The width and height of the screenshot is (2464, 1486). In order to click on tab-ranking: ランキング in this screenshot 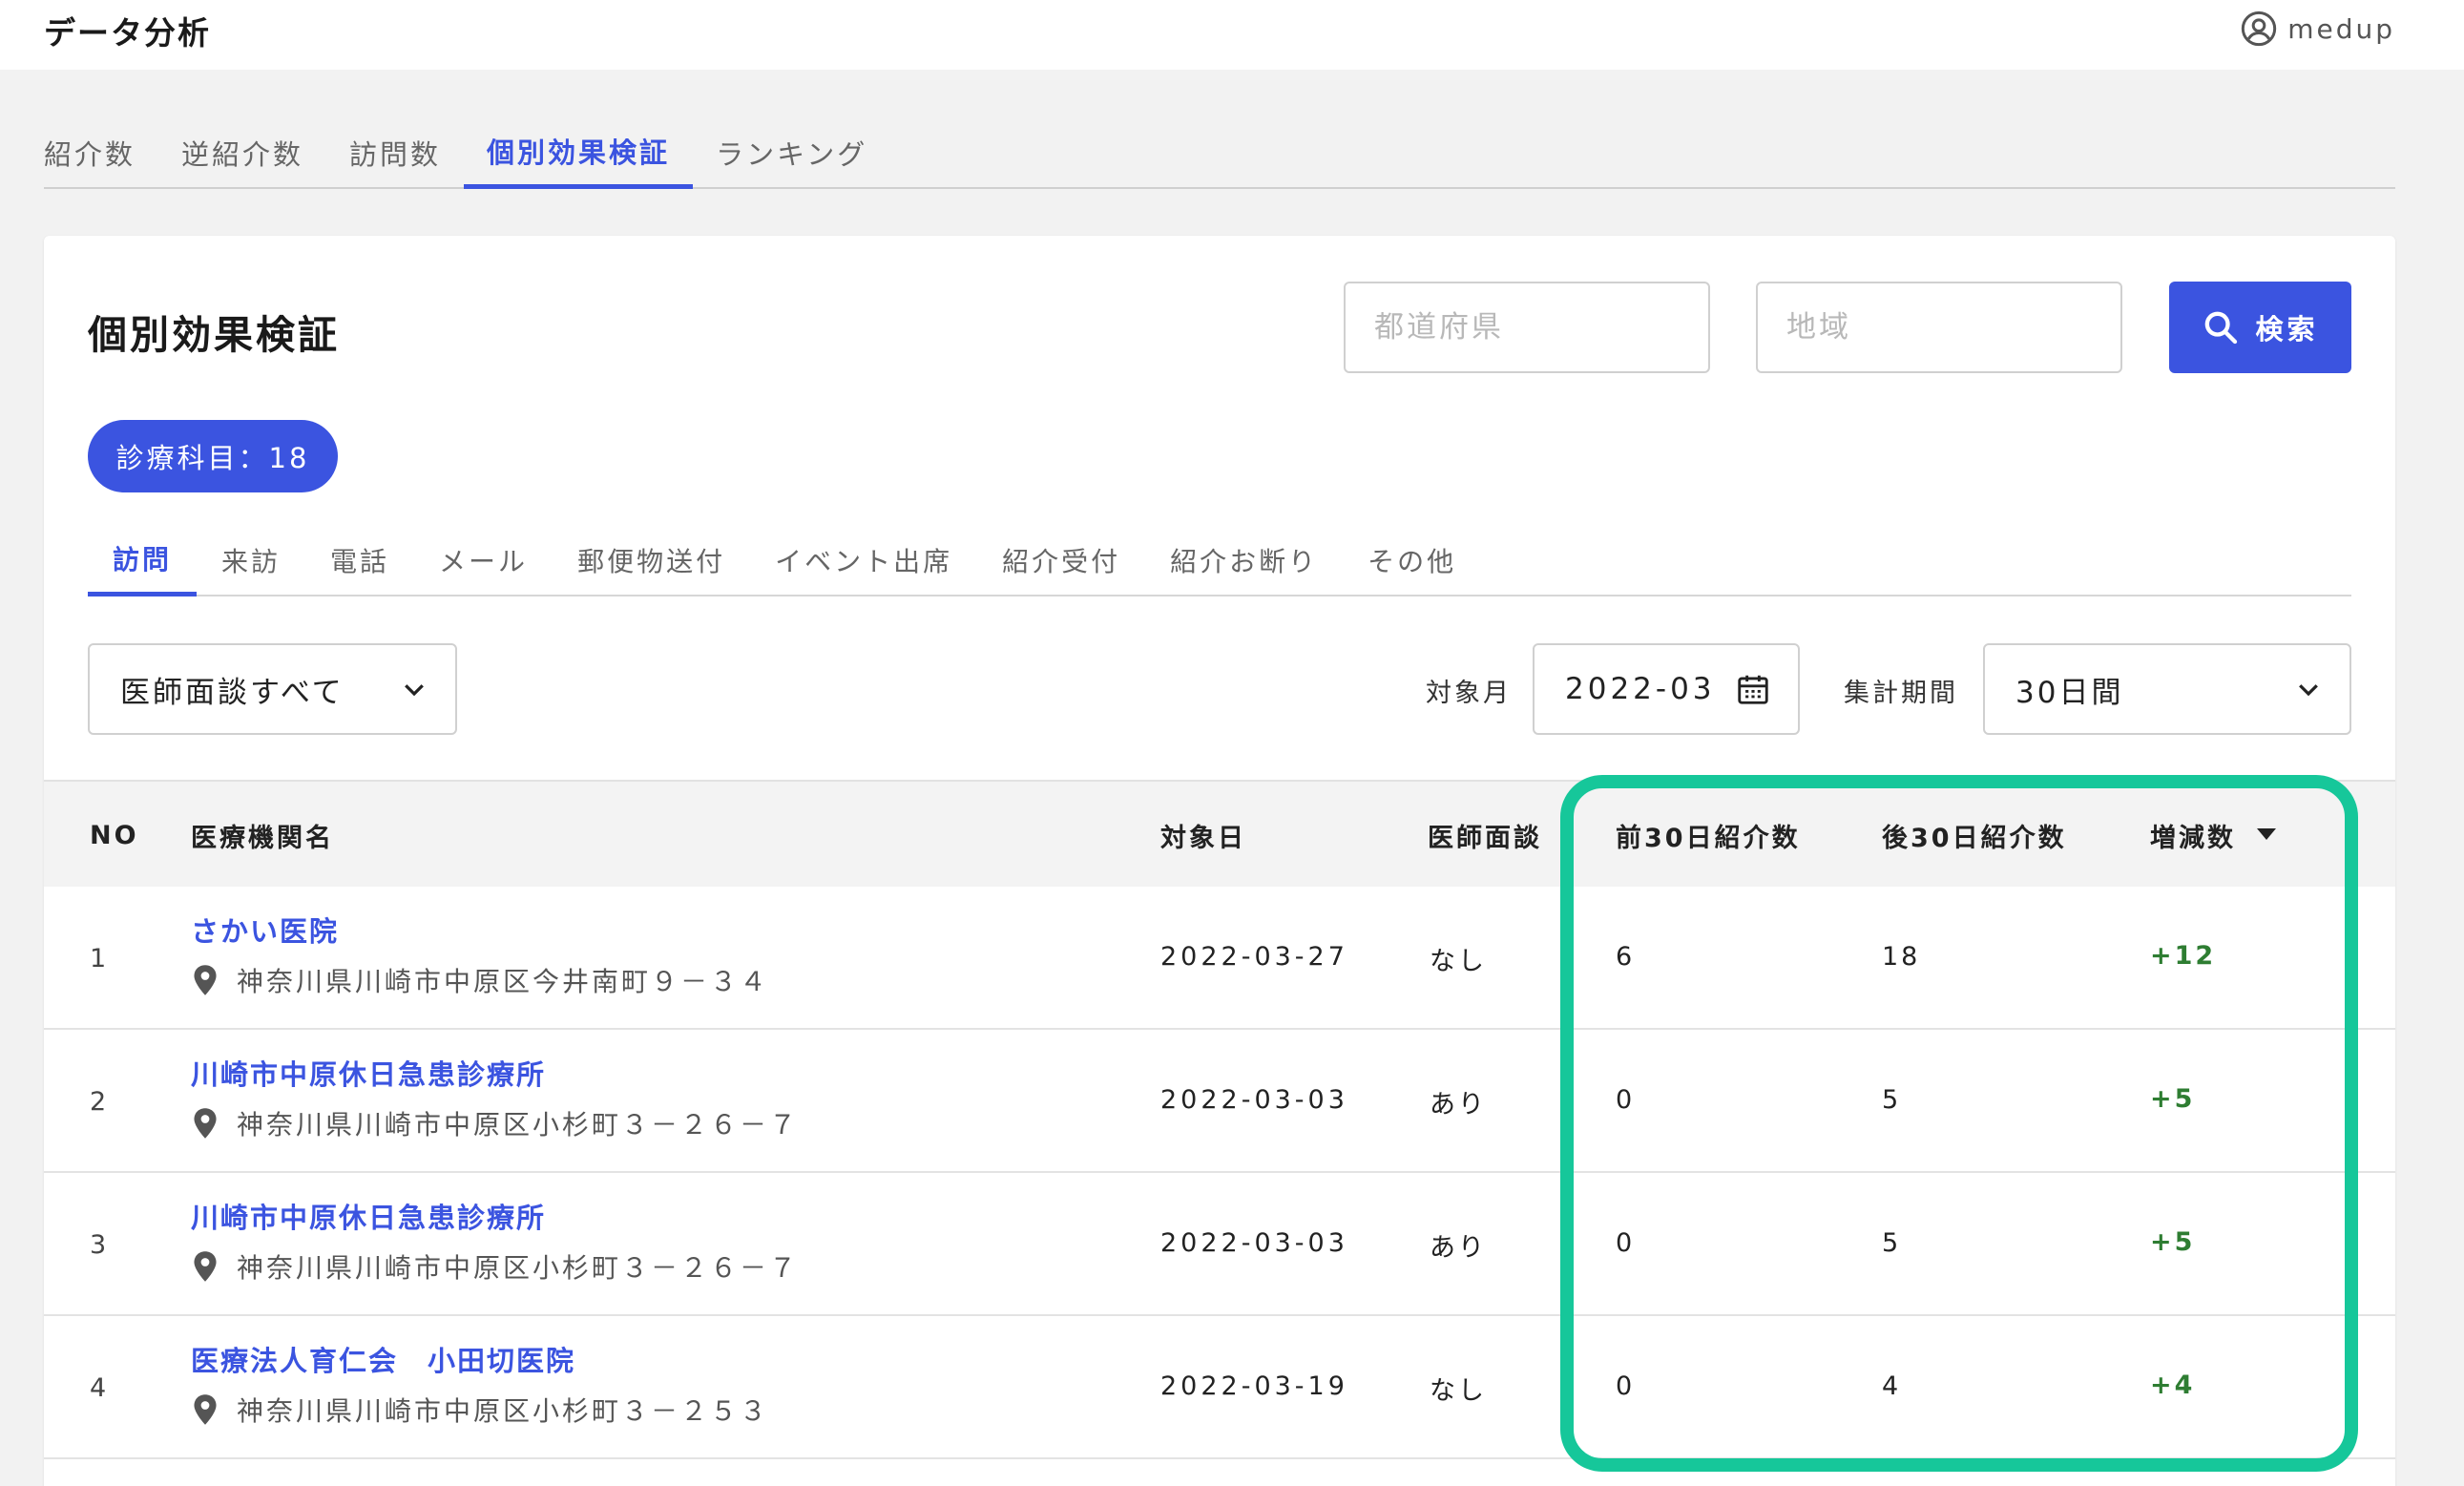, I will do `click(791, 152)`.